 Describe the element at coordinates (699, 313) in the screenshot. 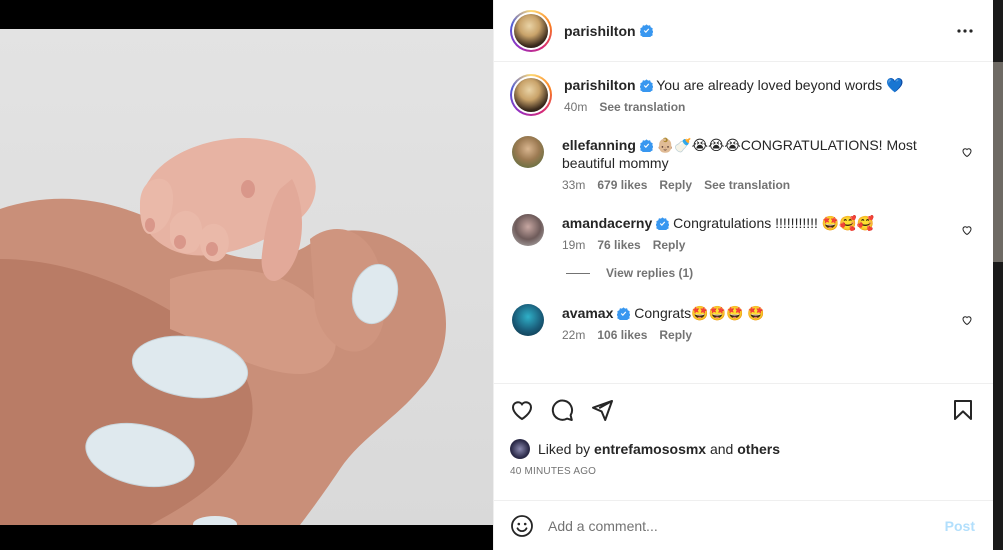

I see `comment-text: Congrats🤩🤩🤩 🤩` at that location.